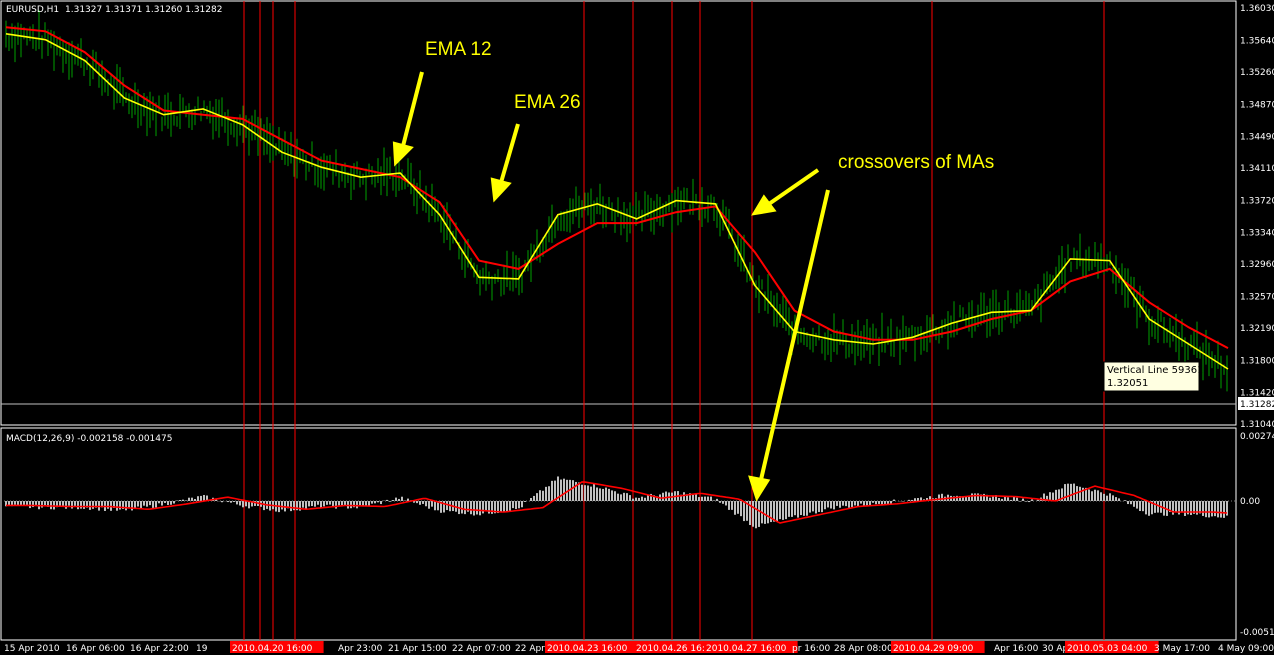 This screenshot has height=655, width=1274. I want to click on price-tick: 1.32570, so click(1257, 297).